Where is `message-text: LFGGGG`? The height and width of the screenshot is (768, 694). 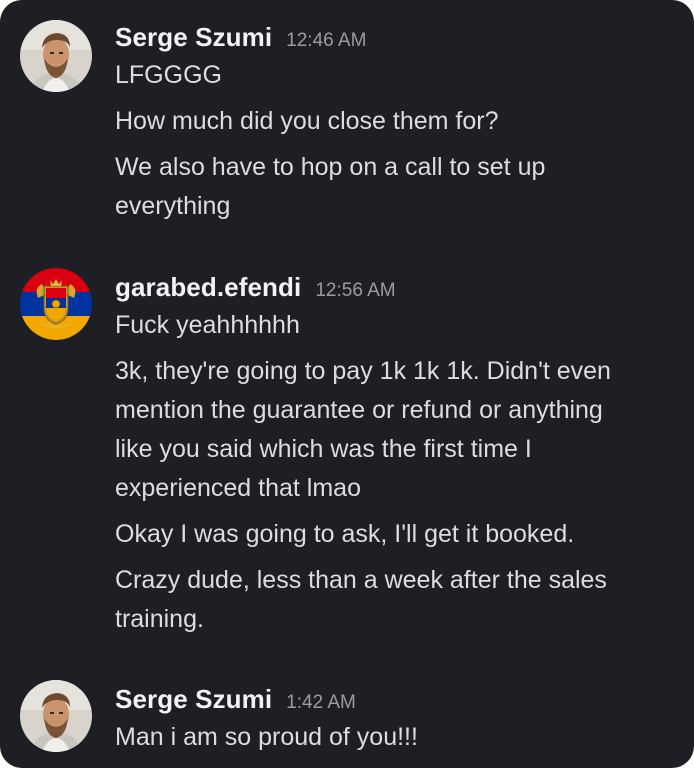
message-text: LFGGGG is located at coordinates (168, 75).